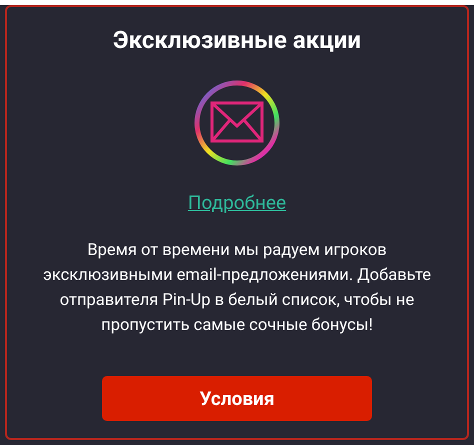 The width and height of the screenshot is (474, 445). I want to click on card-title: Эксклюзивные акции, so click(237, 40).